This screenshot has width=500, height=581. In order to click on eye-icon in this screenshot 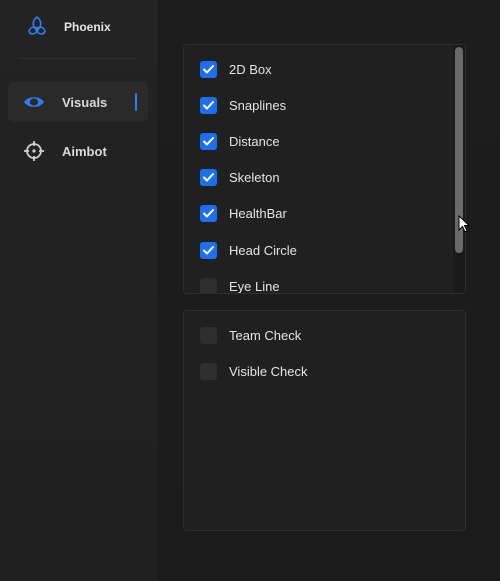, I will do `click(34, 102)`.